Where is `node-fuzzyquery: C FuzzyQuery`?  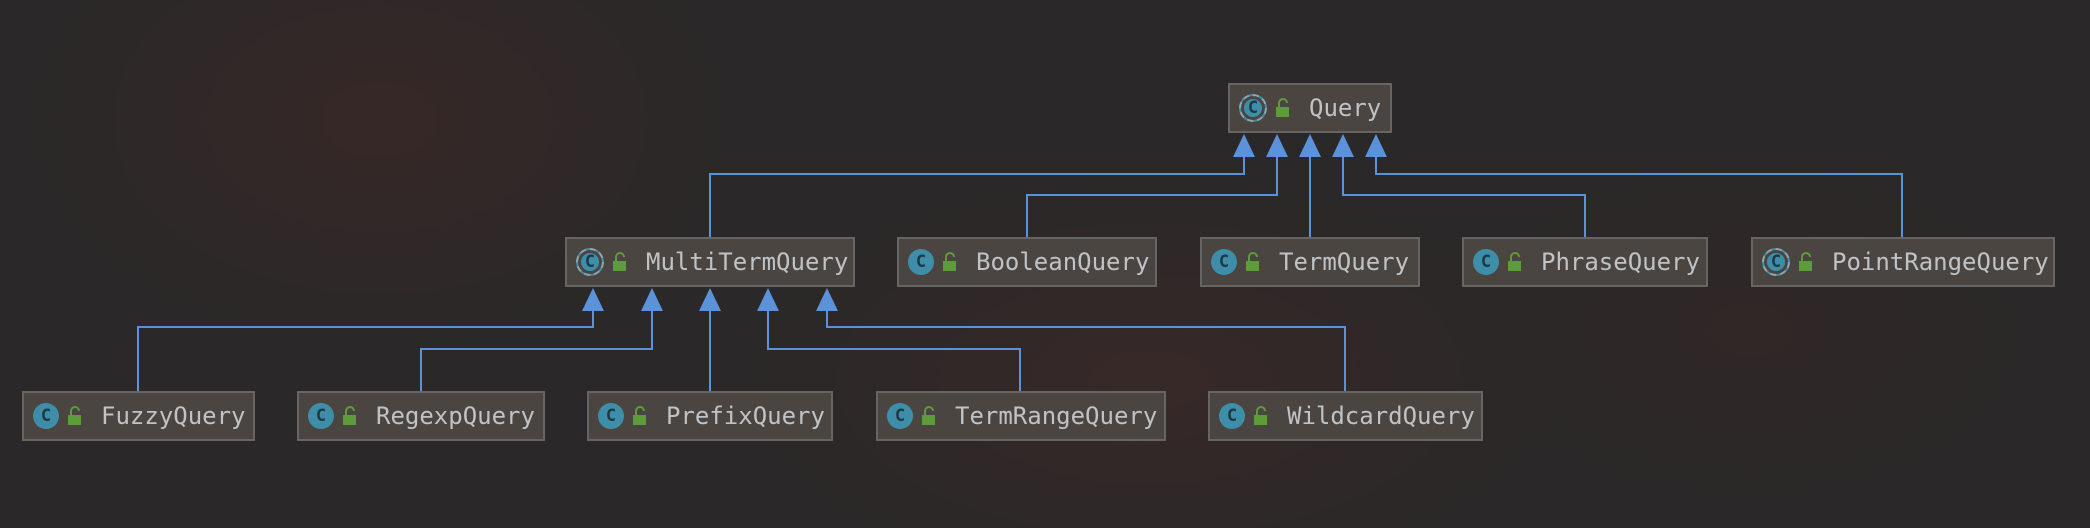 node-fuzzyquery: C FuzzyQuery is located at coordinates (138, 416).